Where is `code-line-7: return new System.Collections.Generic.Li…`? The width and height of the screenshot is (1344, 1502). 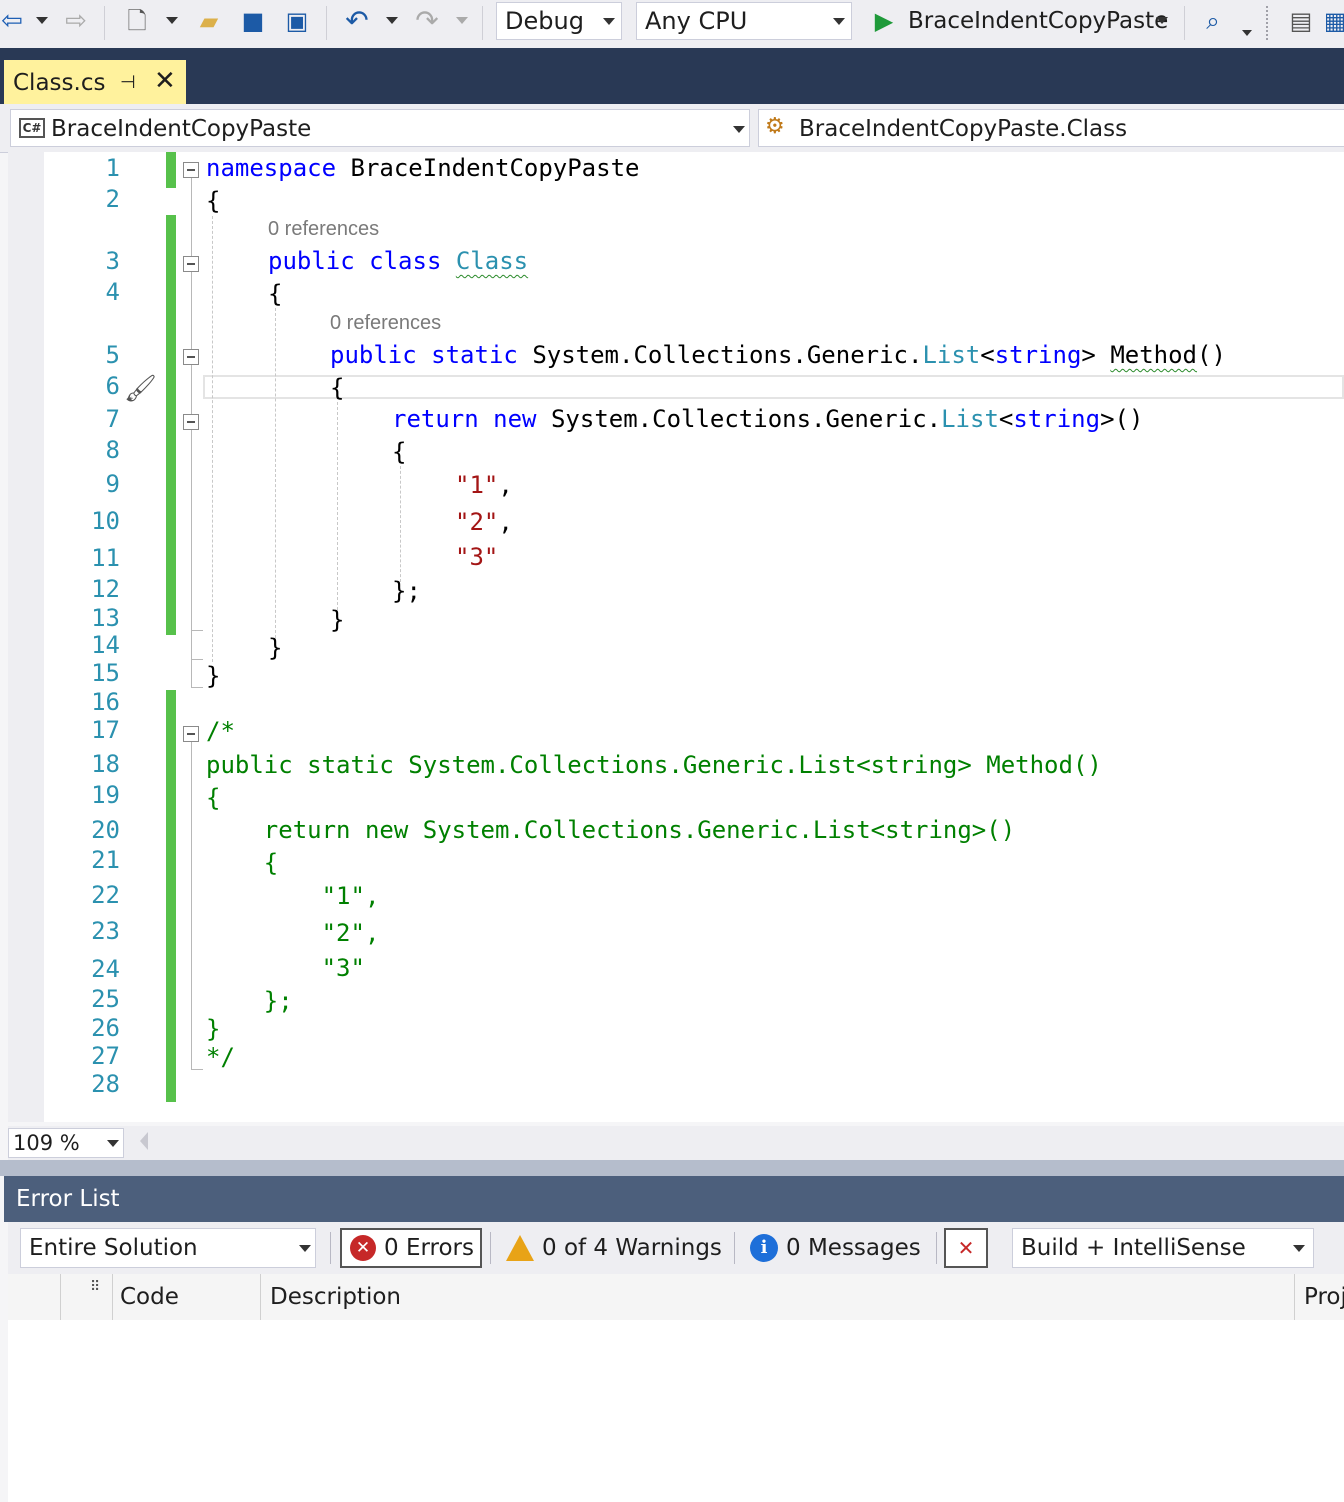
code-line-7: return new System.Collections.Generic.Li… is located at coordinates (768, 419).